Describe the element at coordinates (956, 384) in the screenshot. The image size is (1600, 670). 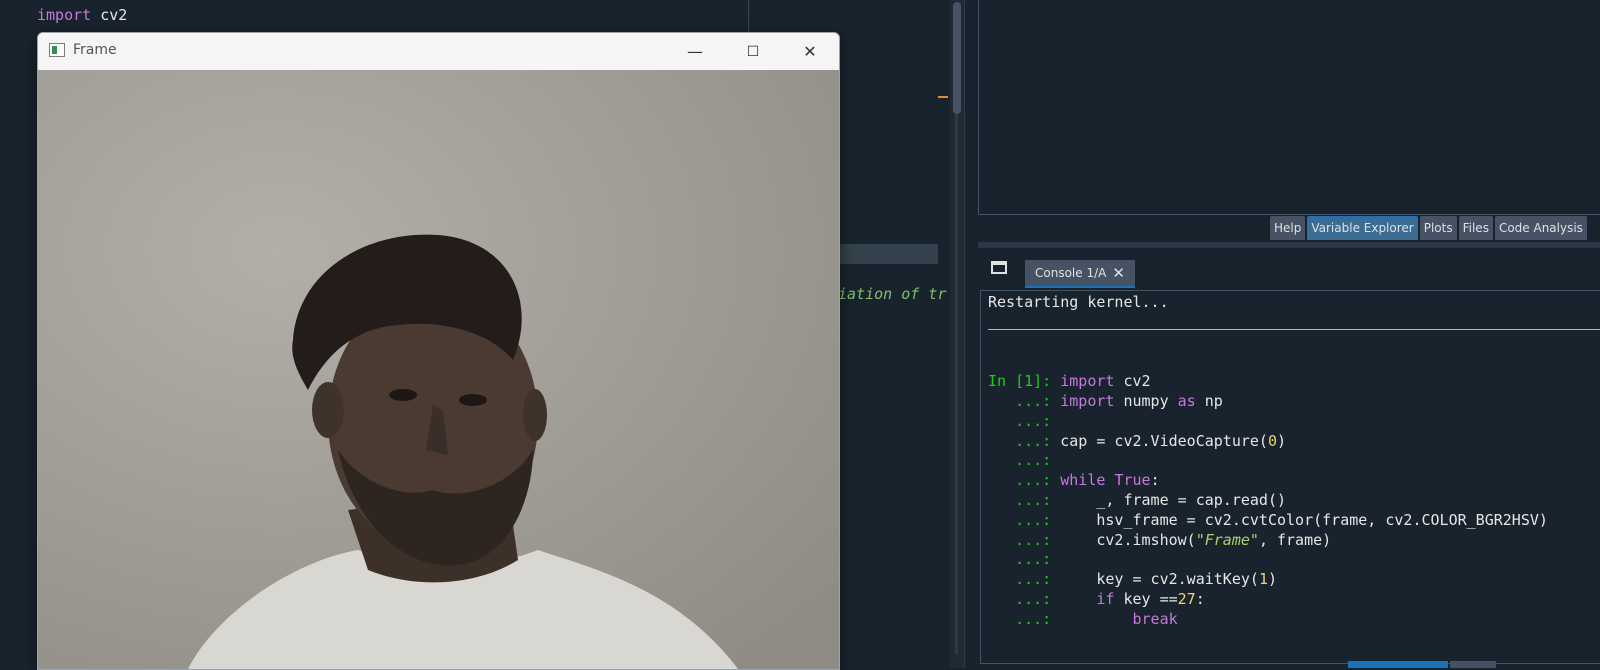
I see `scrollbar-track` at that location.